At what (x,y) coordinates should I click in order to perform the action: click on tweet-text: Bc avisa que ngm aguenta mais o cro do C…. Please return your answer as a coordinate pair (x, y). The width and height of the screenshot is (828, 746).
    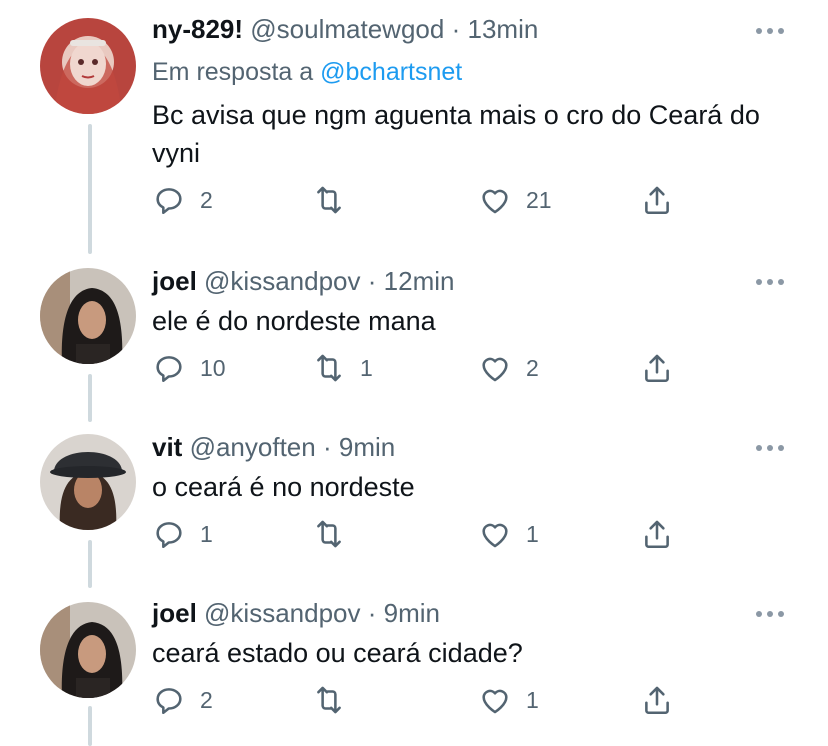
    Looking at the image, I should click on (456, 134).